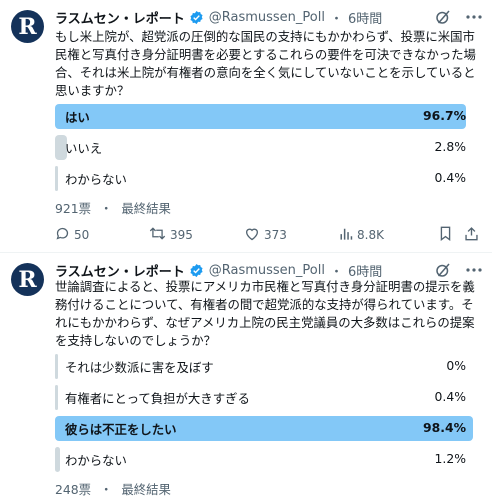 Image resolution: width=492 pixels, height=500 pixels. Describe the element at coordinates (139, 367) in the screenshot. I see `poll-option-label: それは少数派に害を及ぼす` at that location.